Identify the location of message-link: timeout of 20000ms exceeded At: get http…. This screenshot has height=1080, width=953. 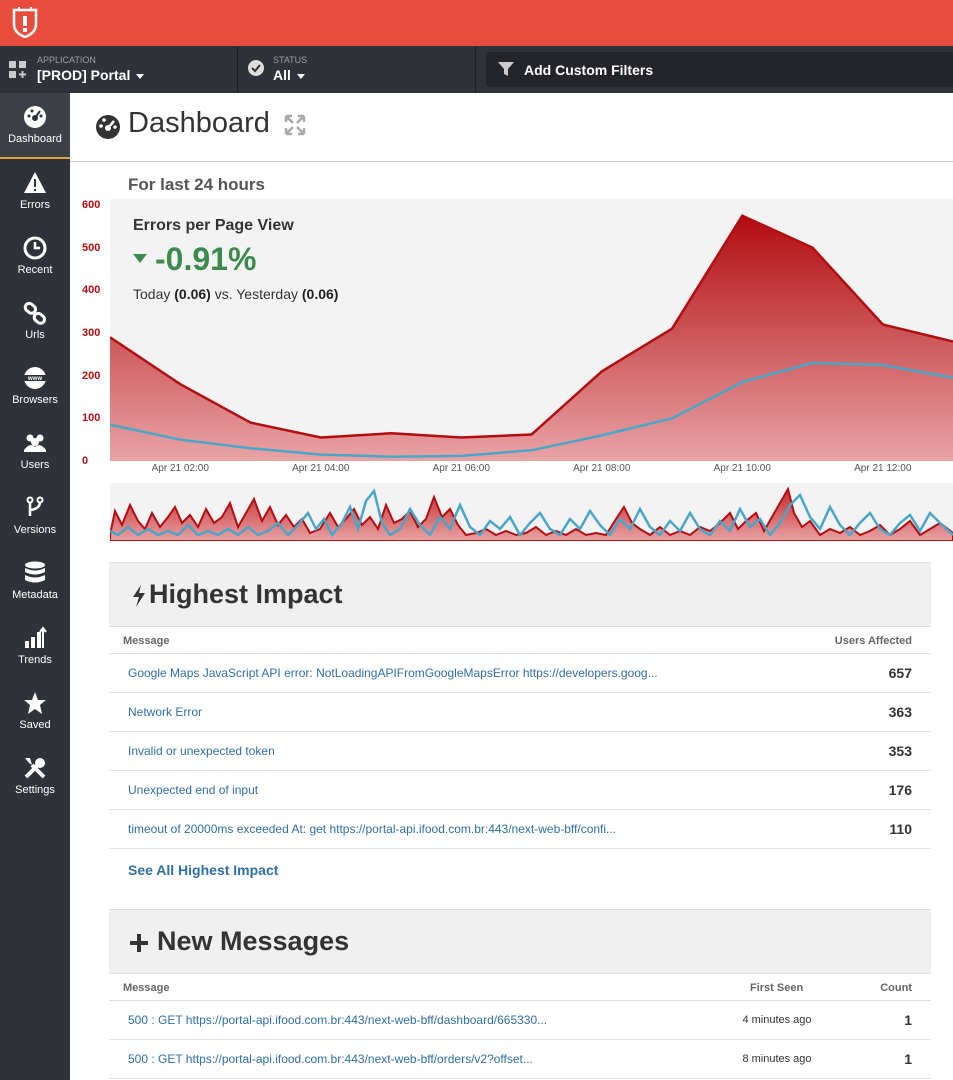
(372, 829).